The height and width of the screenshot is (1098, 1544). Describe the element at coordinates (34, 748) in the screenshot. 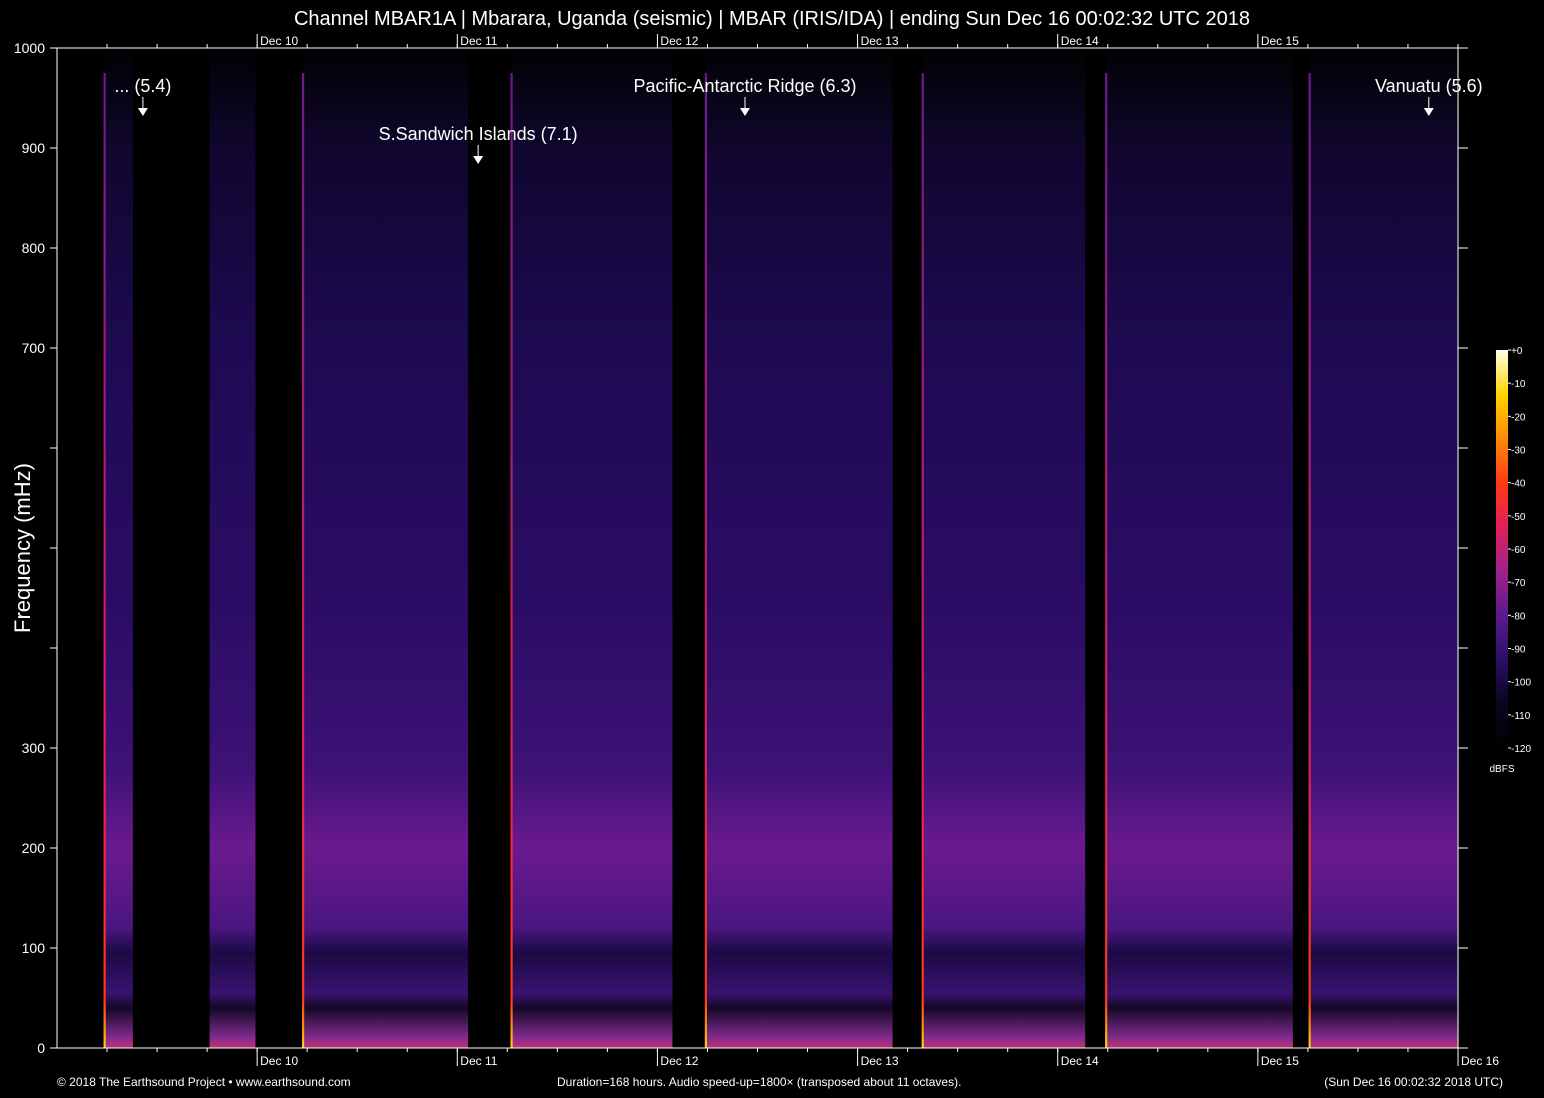

I see `y-tick-label: 300` at that location.